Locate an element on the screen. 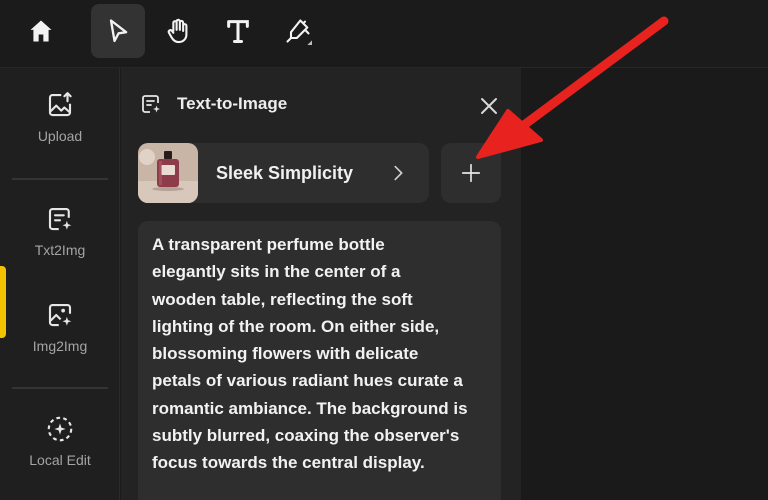  highlighter-tool-button is located at coordinates (298, 31).